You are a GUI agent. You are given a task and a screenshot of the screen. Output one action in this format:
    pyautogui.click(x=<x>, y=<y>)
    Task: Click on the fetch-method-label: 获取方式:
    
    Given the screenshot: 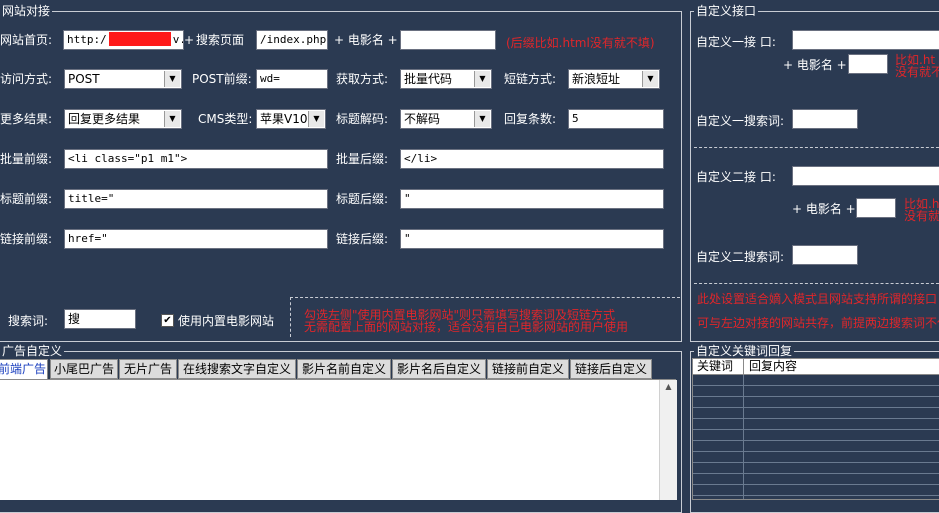 What is the action you would take?
    pyautogui.click(x=362, y=79)
    